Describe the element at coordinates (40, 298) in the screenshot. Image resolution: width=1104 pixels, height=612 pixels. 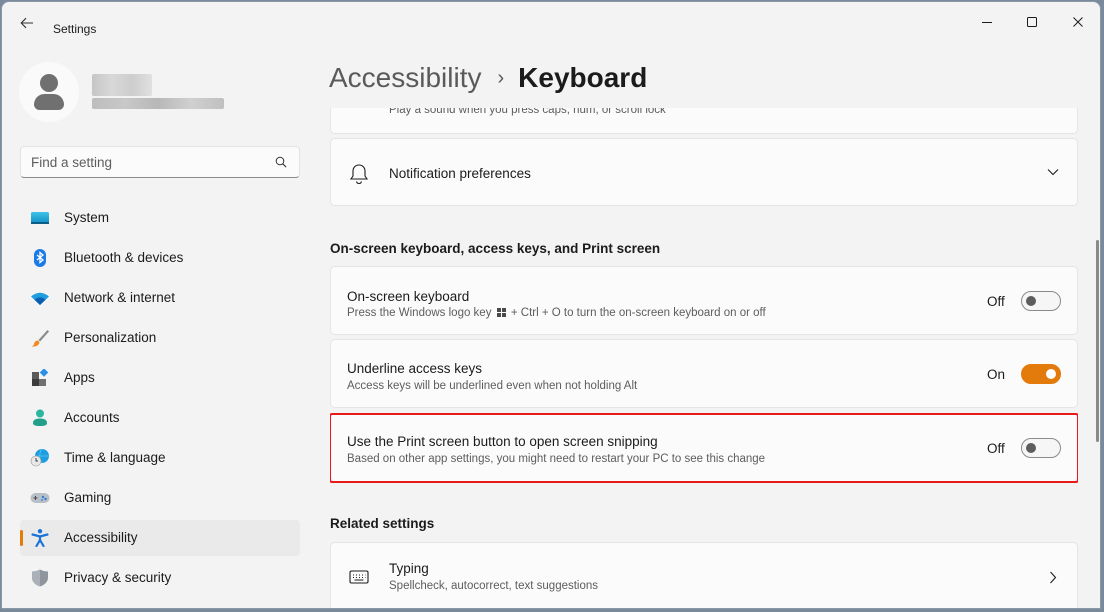
I see `wifi-icon` at that location.